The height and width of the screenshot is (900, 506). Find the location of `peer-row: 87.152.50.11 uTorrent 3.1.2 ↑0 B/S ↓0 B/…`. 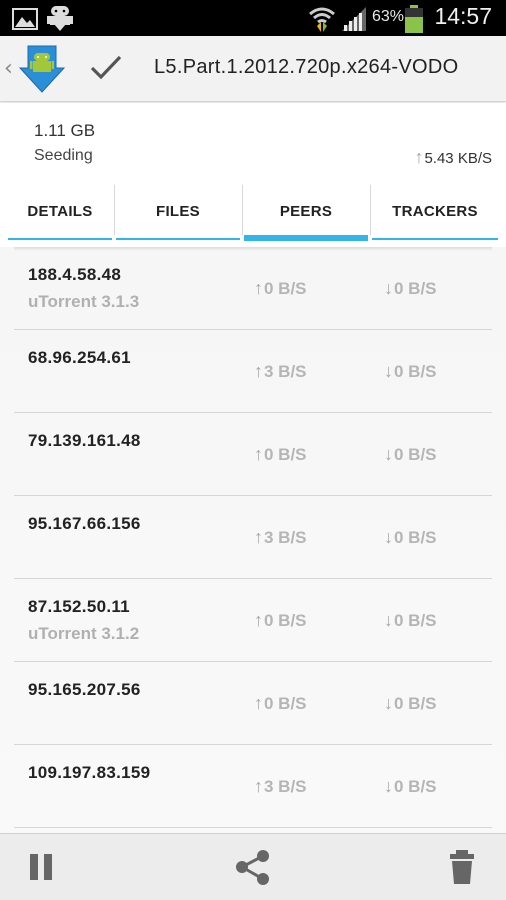

peer-row: 87.152.50.11 uTorrent 3.1.2 ↑0 B/S ↓0 B/… is located at coordinates (253, 620).